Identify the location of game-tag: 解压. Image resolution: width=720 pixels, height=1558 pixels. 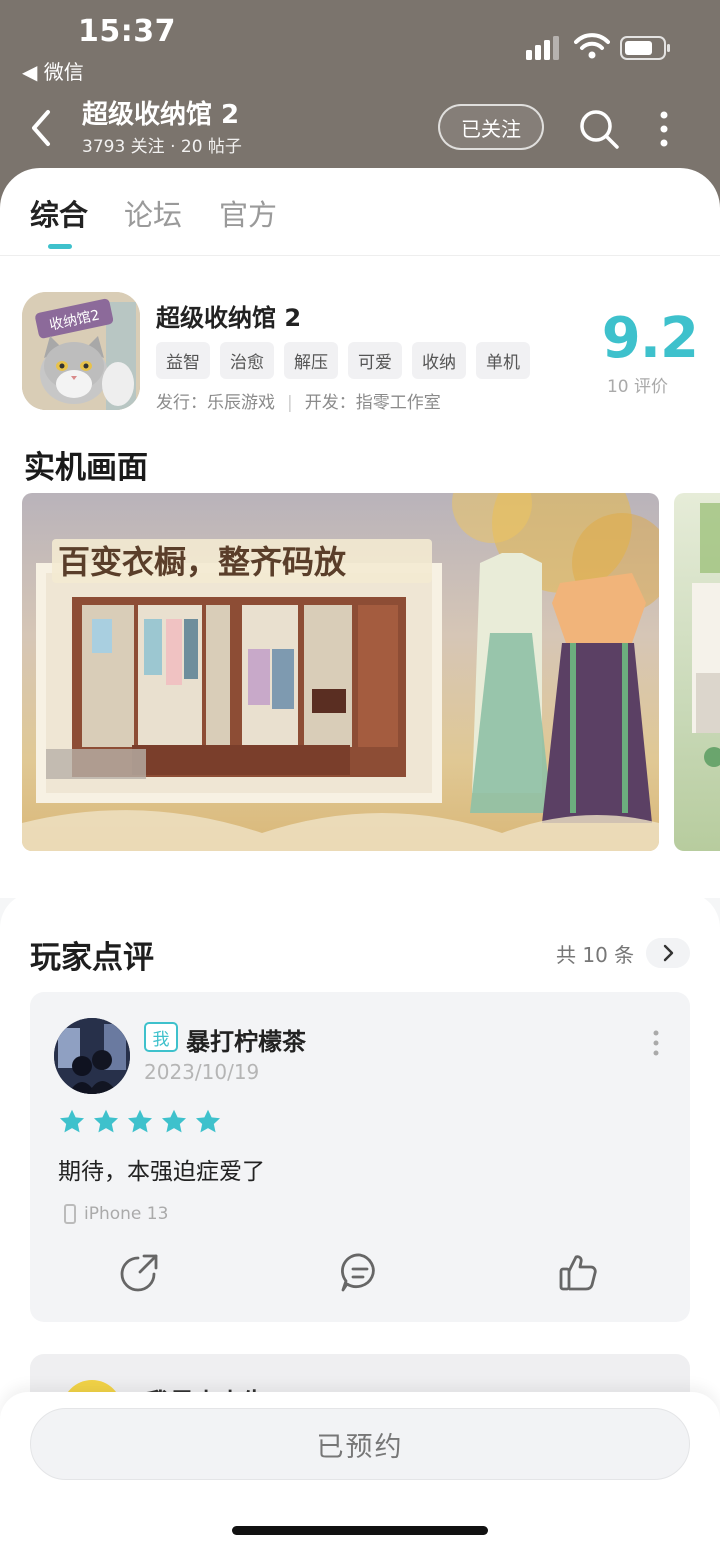
(311, 360).